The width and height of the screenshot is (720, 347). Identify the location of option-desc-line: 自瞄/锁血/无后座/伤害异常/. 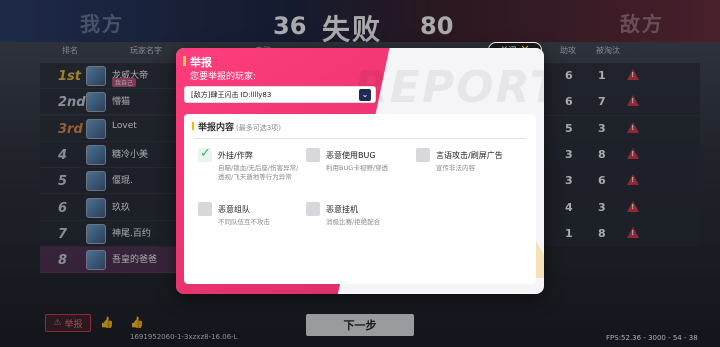
(258, 168).